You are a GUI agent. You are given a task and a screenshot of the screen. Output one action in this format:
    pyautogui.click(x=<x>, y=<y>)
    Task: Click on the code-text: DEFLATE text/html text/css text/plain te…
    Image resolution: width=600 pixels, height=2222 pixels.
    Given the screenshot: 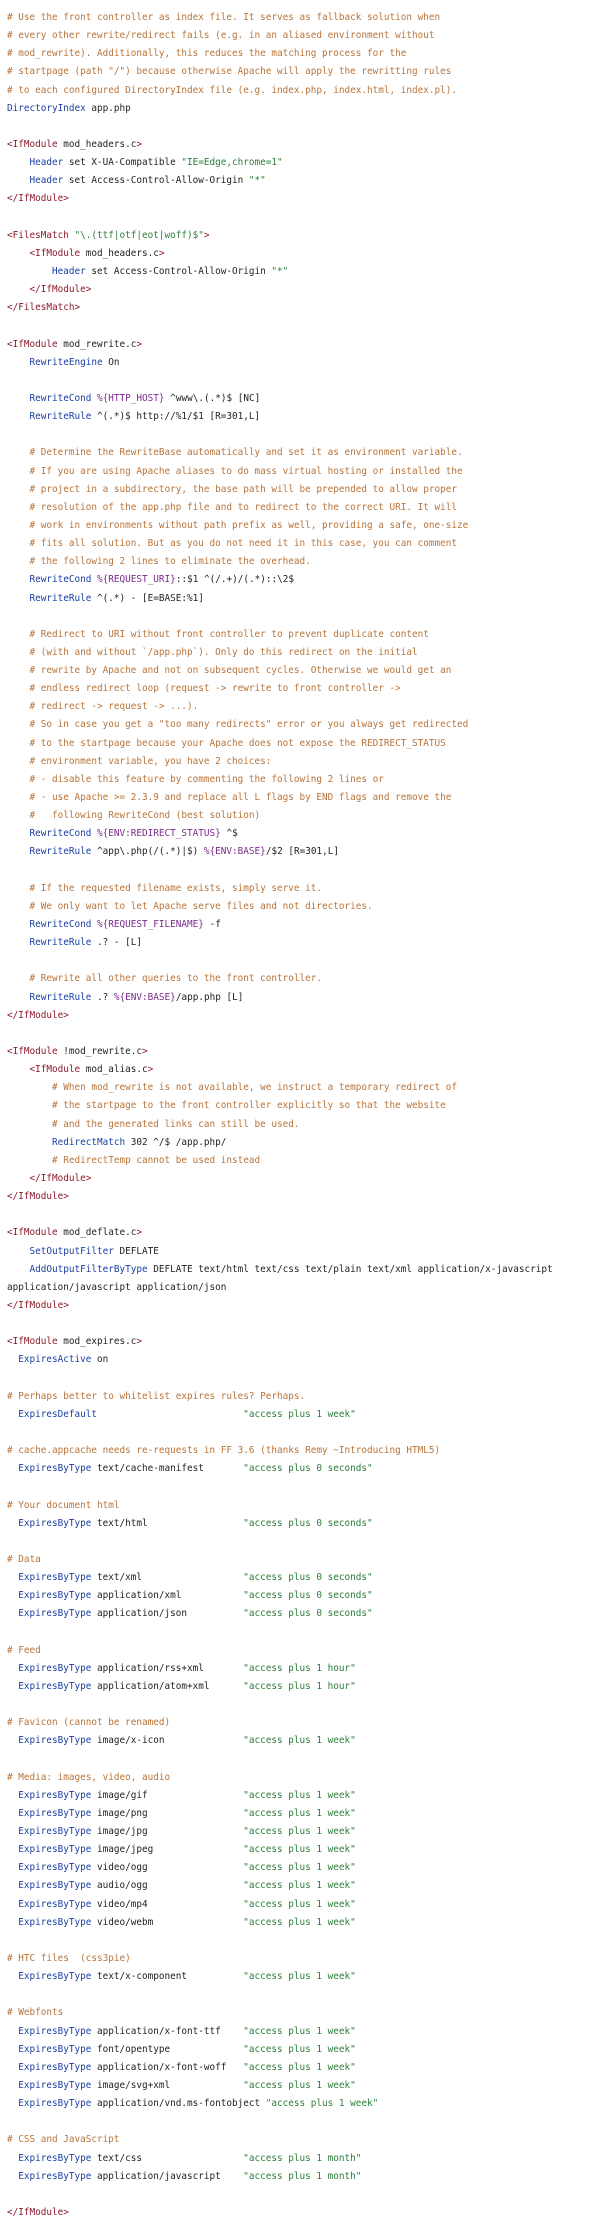 What is the action you would take?
    pyautogui.click(x=350, y=1269)
    